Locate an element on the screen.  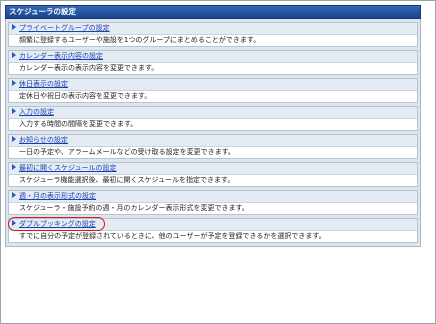
settings-item-title: ダブルブッキングの設定 is located at coordinates (212, 224).